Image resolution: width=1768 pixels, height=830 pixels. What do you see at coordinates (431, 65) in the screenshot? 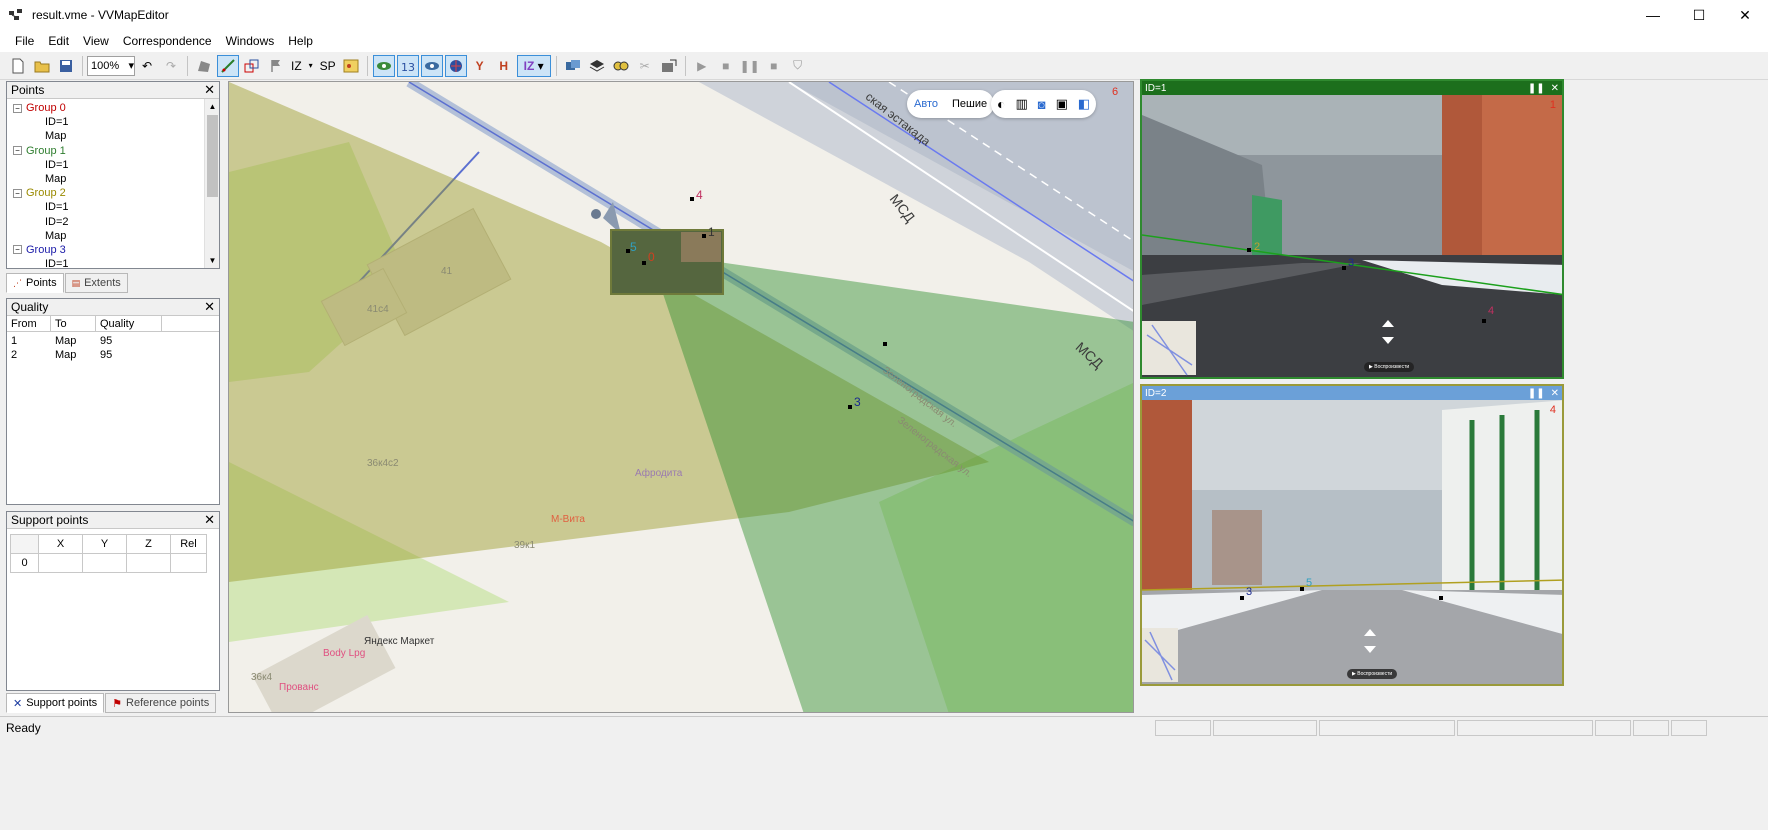
I see `view-layer-icon` at bounding box center [431, 65].